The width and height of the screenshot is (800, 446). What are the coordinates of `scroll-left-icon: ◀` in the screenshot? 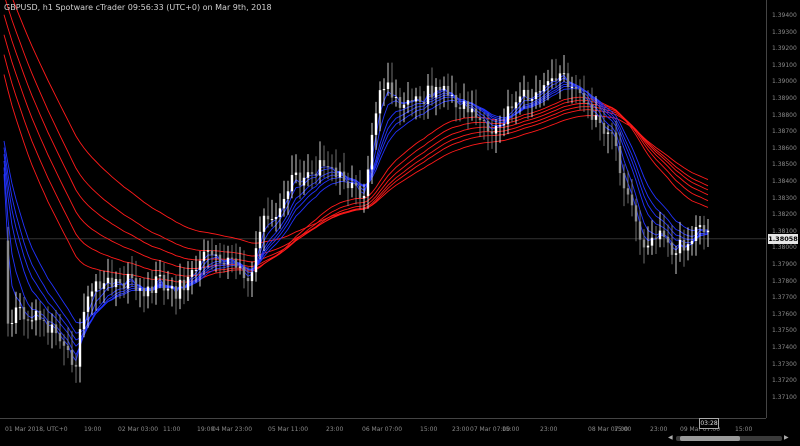 It's located at (670, 437).